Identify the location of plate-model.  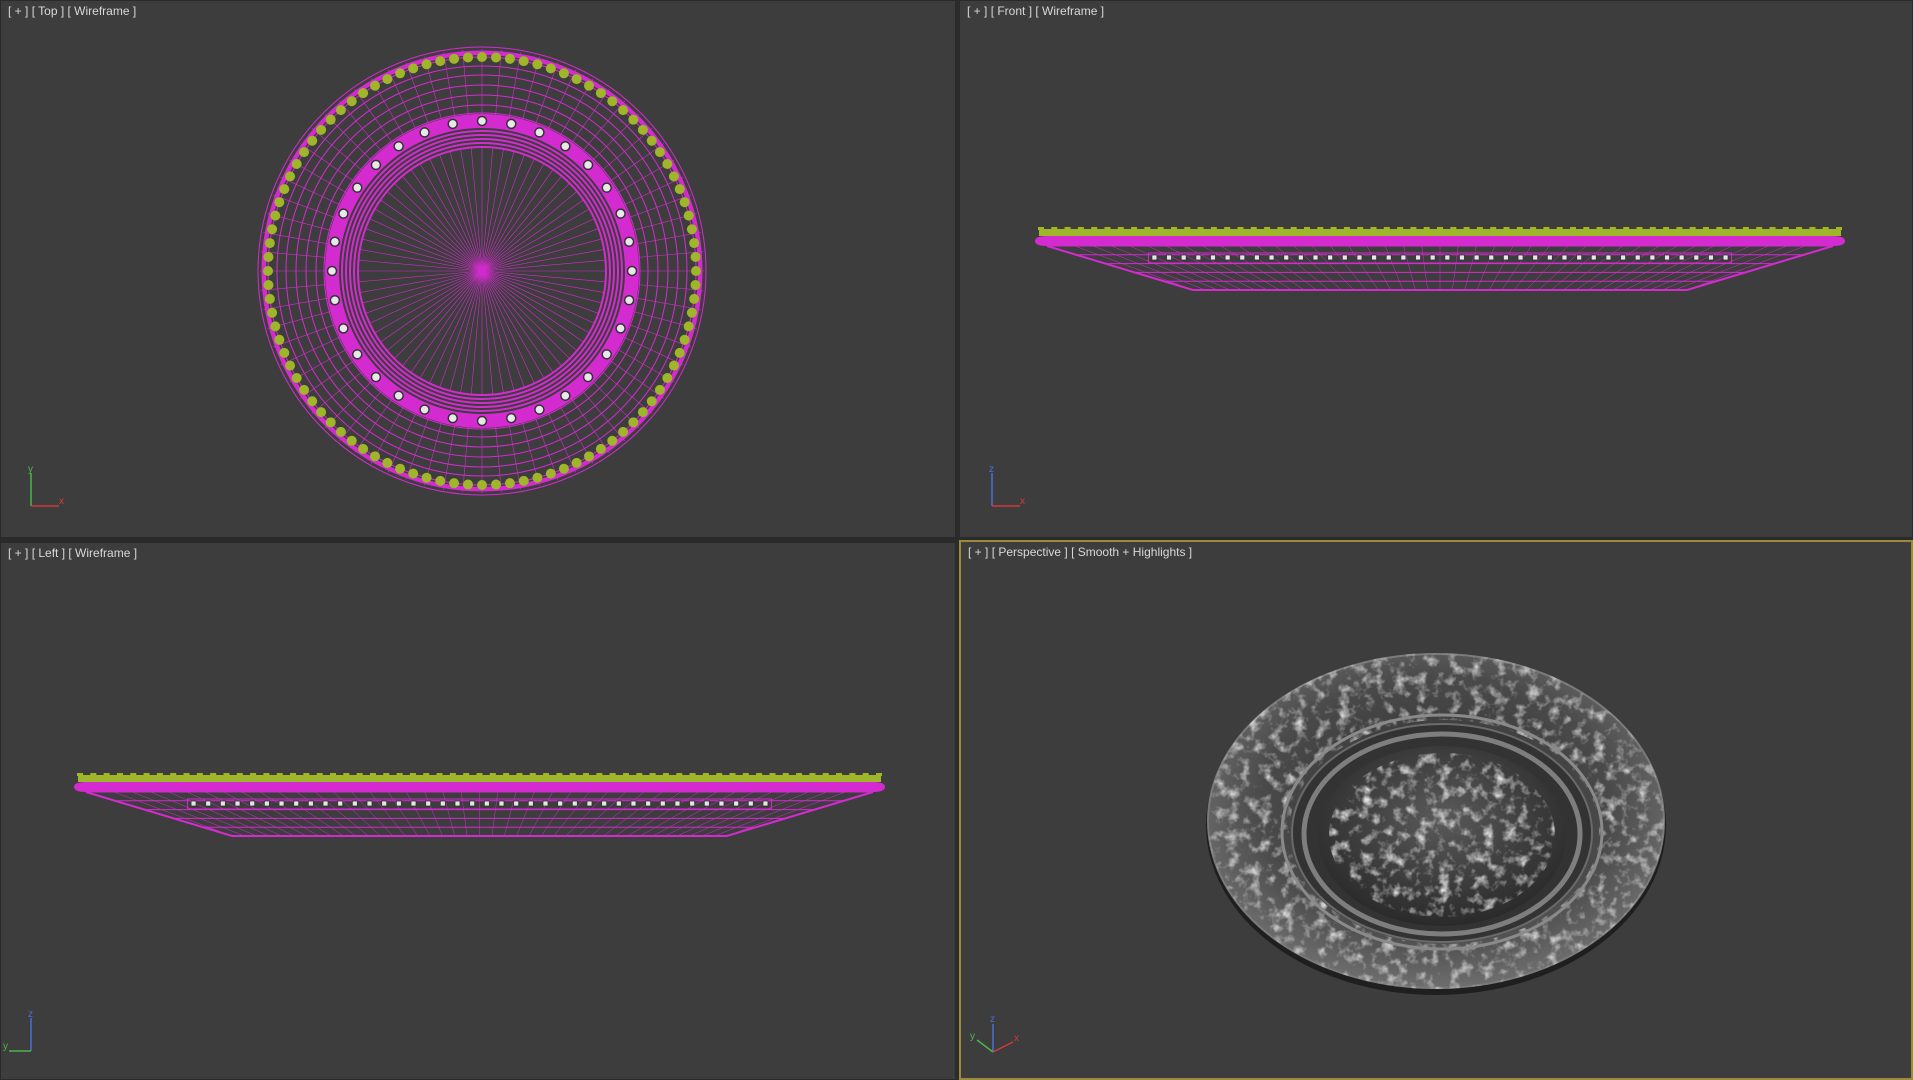
(1441, 822).